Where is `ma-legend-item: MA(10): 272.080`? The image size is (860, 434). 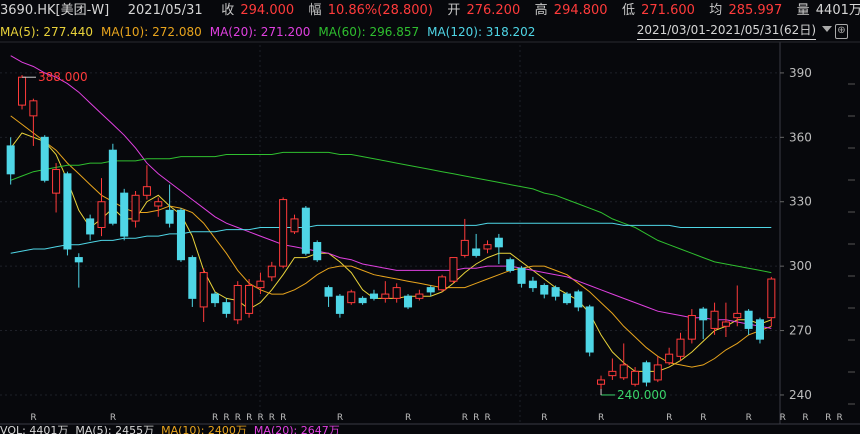
ma-legend-item: MA(10): 272.080 is located at coordinates (151, 32).